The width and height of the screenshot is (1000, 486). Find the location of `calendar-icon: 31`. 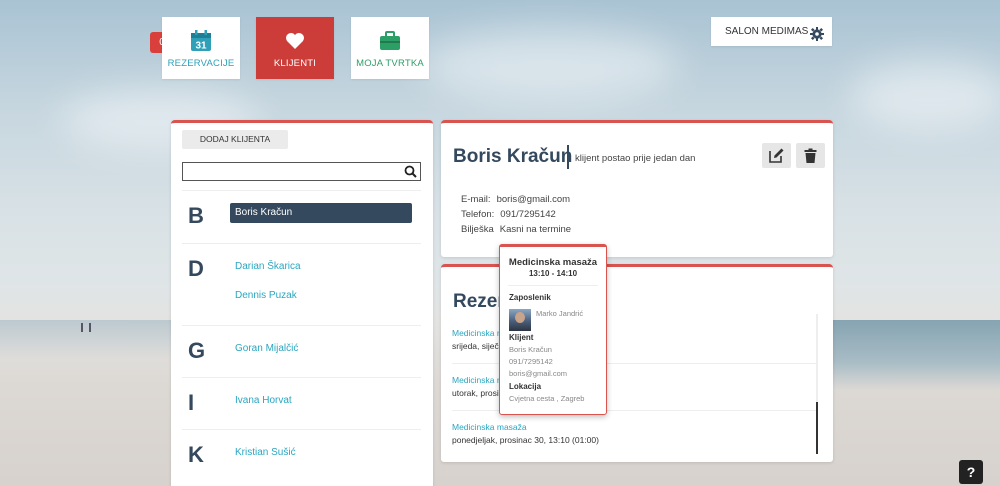

calendar-icon: 31 is located at coordinates (201, 41).